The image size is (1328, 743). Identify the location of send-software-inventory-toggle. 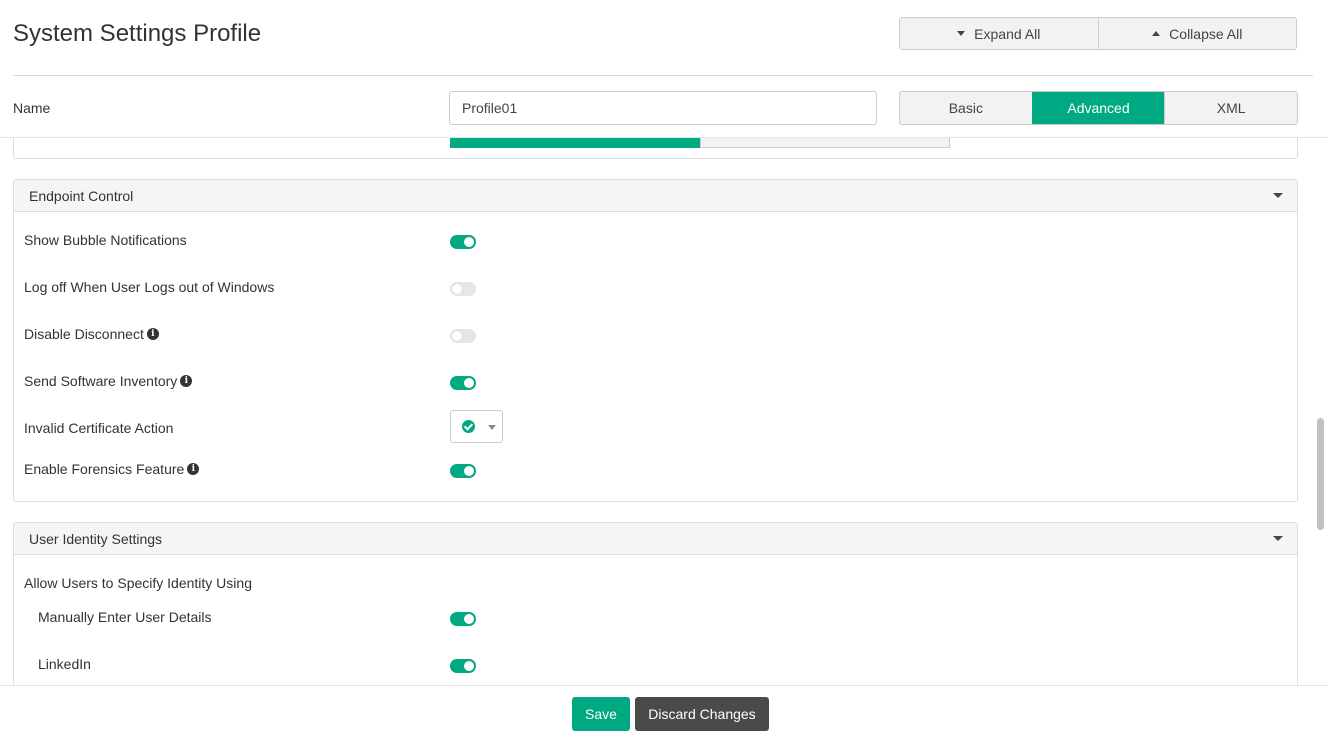
(463, 383).